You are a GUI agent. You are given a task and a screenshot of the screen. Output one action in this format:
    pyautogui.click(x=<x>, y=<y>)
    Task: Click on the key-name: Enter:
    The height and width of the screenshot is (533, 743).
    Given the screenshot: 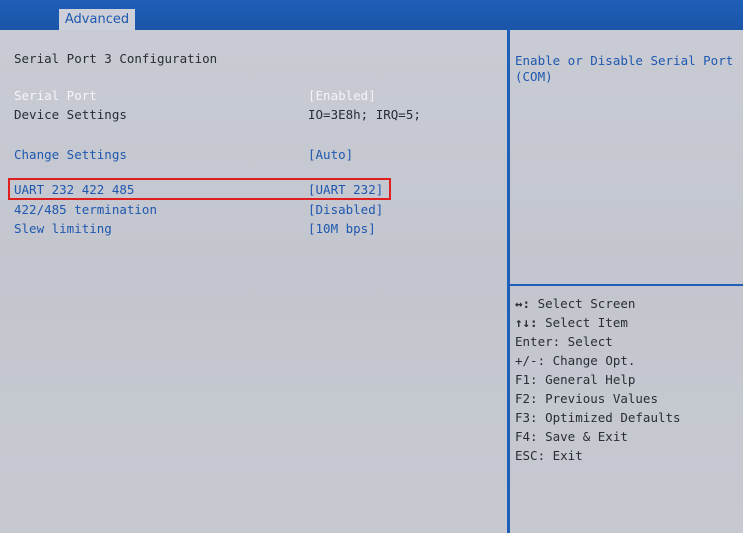 What is the action you would take?
    pyautogui.click(x=538, y=341)
    